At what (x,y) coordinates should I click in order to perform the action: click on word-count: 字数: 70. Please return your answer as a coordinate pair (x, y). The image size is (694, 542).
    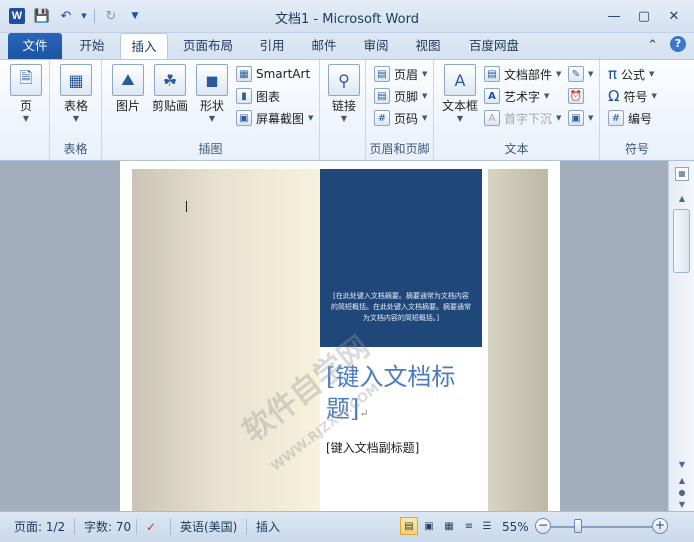
    Looking at the image, I should click on (107, 527).